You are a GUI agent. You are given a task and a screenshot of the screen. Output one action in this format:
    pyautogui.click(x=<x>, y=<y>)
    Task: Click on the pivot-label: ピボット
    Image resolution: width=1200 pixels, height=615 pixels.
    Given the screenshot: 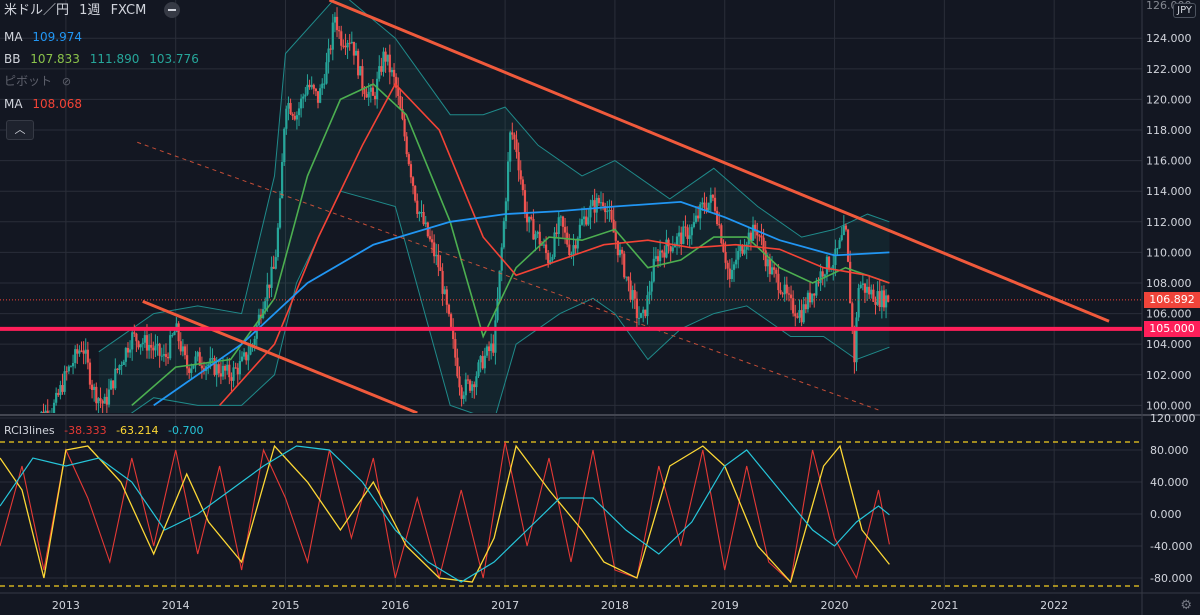 What is the action you would take?
    pyautogui.click(x=28, y=81)
    